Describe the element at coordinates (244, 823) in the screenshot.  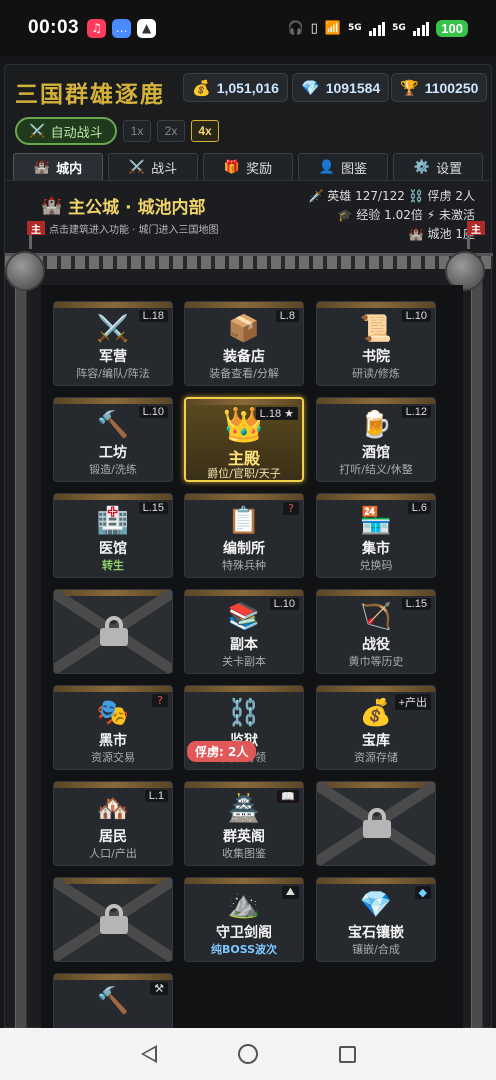
I see `building-hero-hall: 🏯 📖 群英阁 收集图鉴` at that location.